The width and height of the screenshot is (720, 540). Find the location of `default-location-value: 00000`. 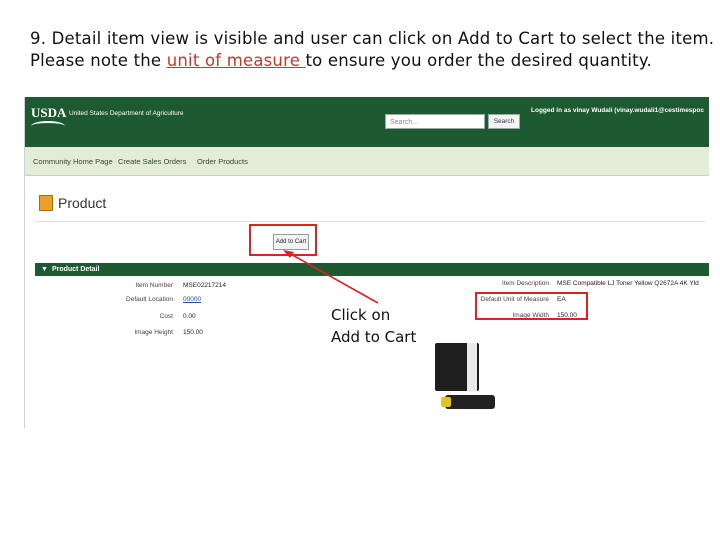

default-location-value: 00000 is located at coordinates (192, 299).